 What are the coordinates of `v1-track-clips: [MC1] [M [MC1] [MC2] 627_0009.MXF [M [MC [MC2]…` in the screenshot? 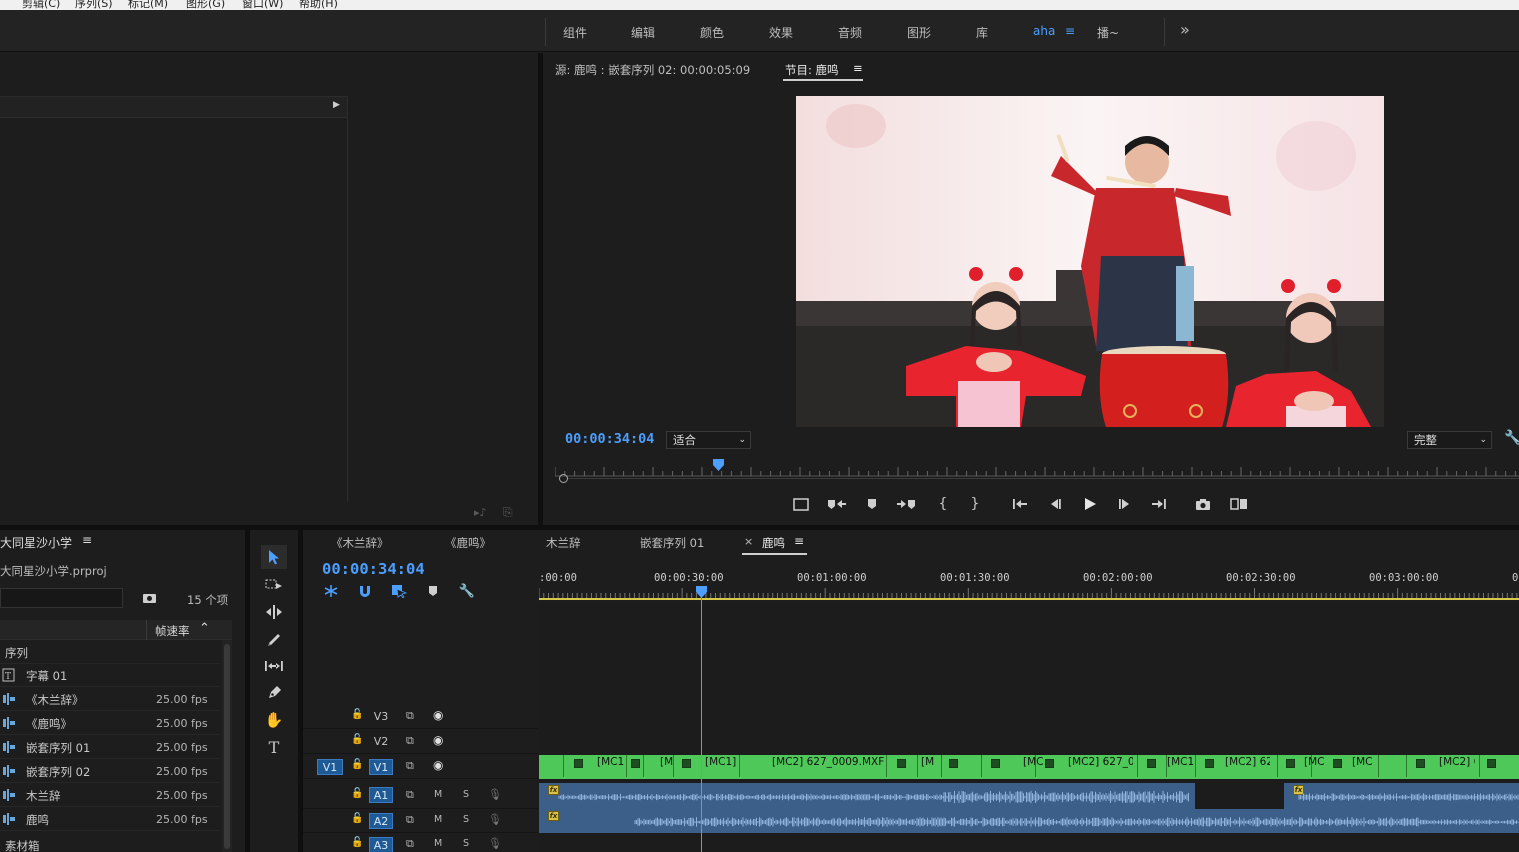 It's located at (1029, 767).